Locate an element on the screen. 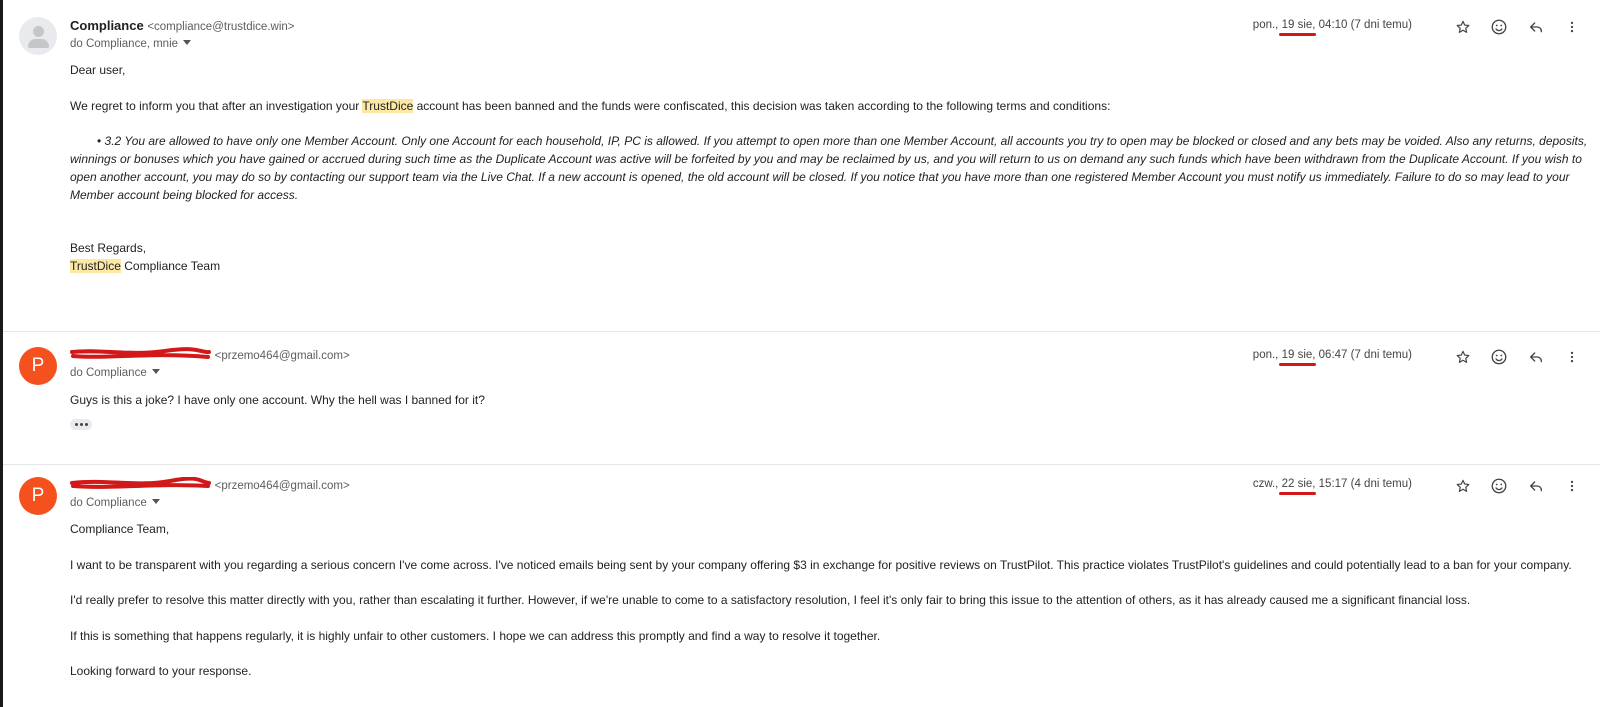  message-date: czw., 22 sie, 15:17 (4 dni temu) is located at coordinates (1332, 486).